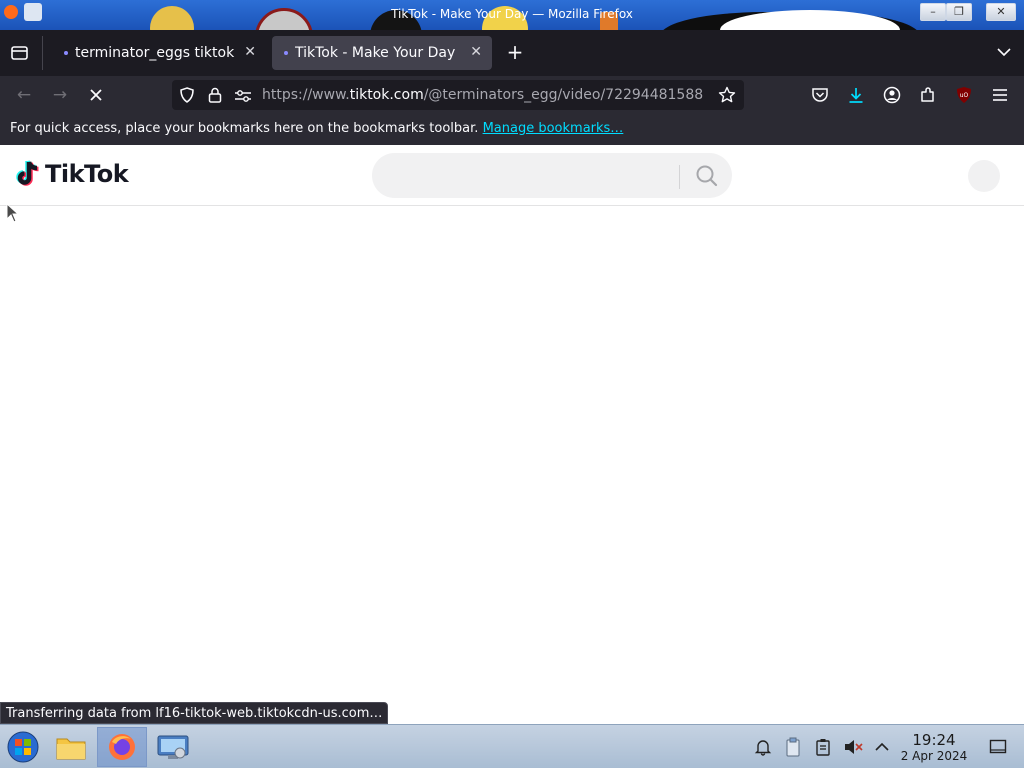  Describe the element at coordinates (155, 53) in the screenshot. I see `tab-label: terminator_eggs tiktok -` at that location.